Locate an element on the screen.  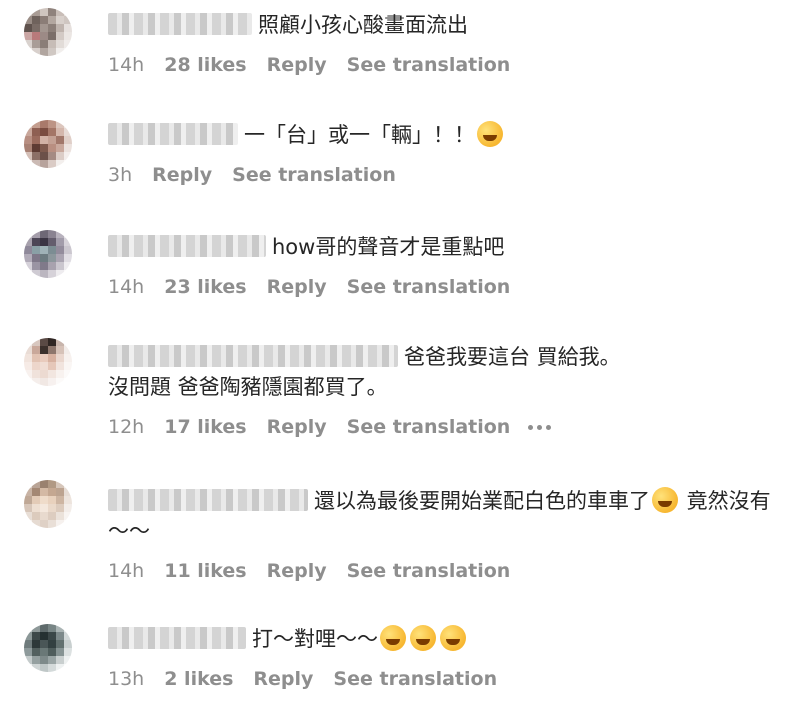
likes-count: 11 likes is located at coordinates (205, 571).